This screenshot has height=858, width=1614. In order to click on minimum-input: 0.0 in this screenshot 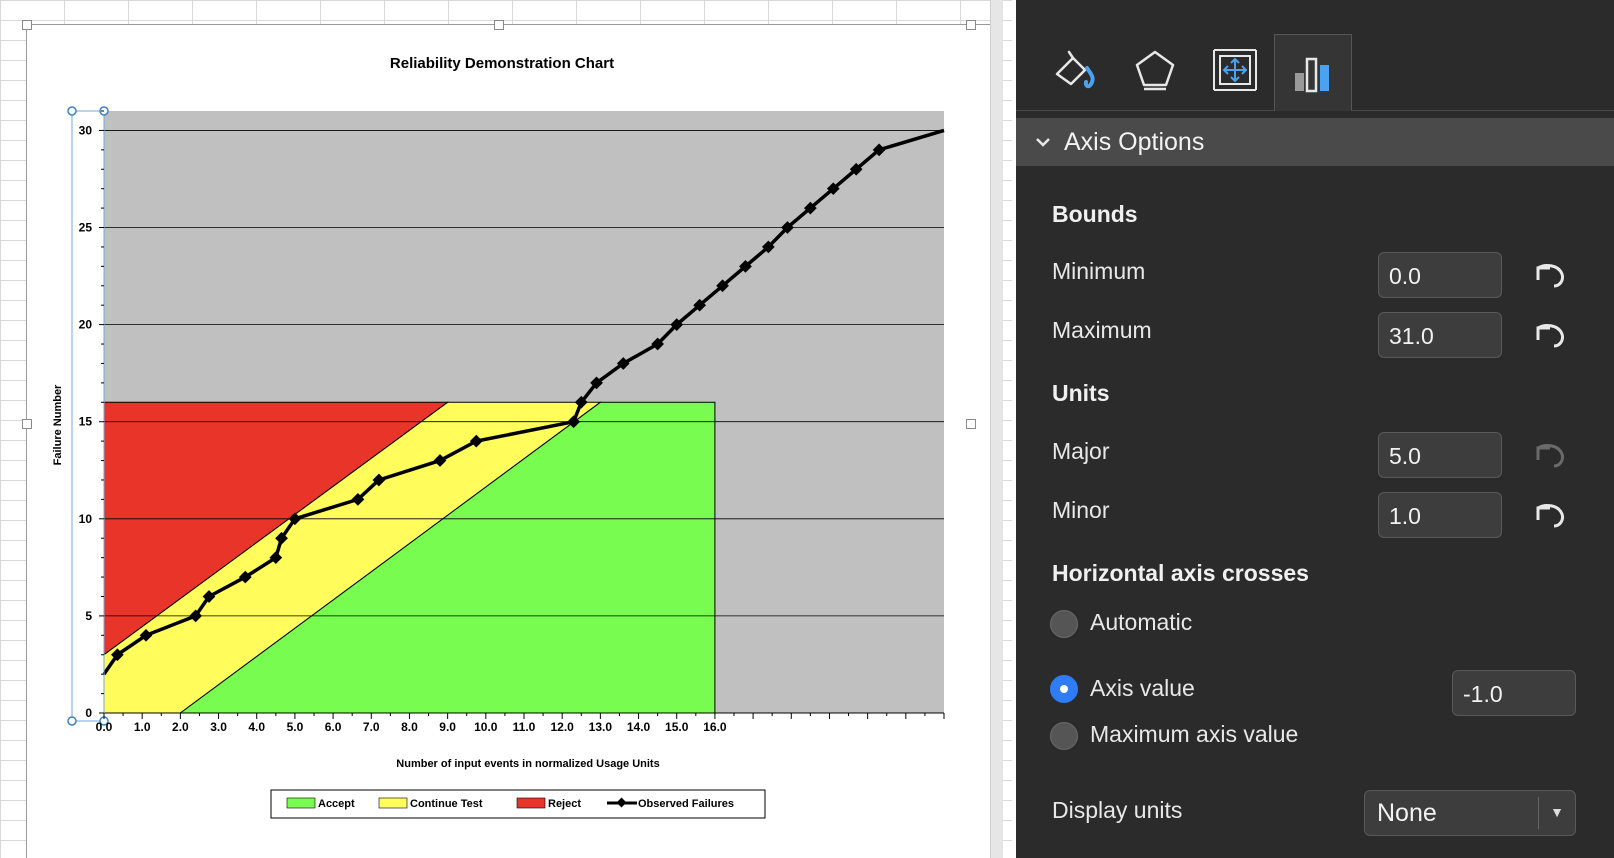, I will do `click(1440, 275)`.